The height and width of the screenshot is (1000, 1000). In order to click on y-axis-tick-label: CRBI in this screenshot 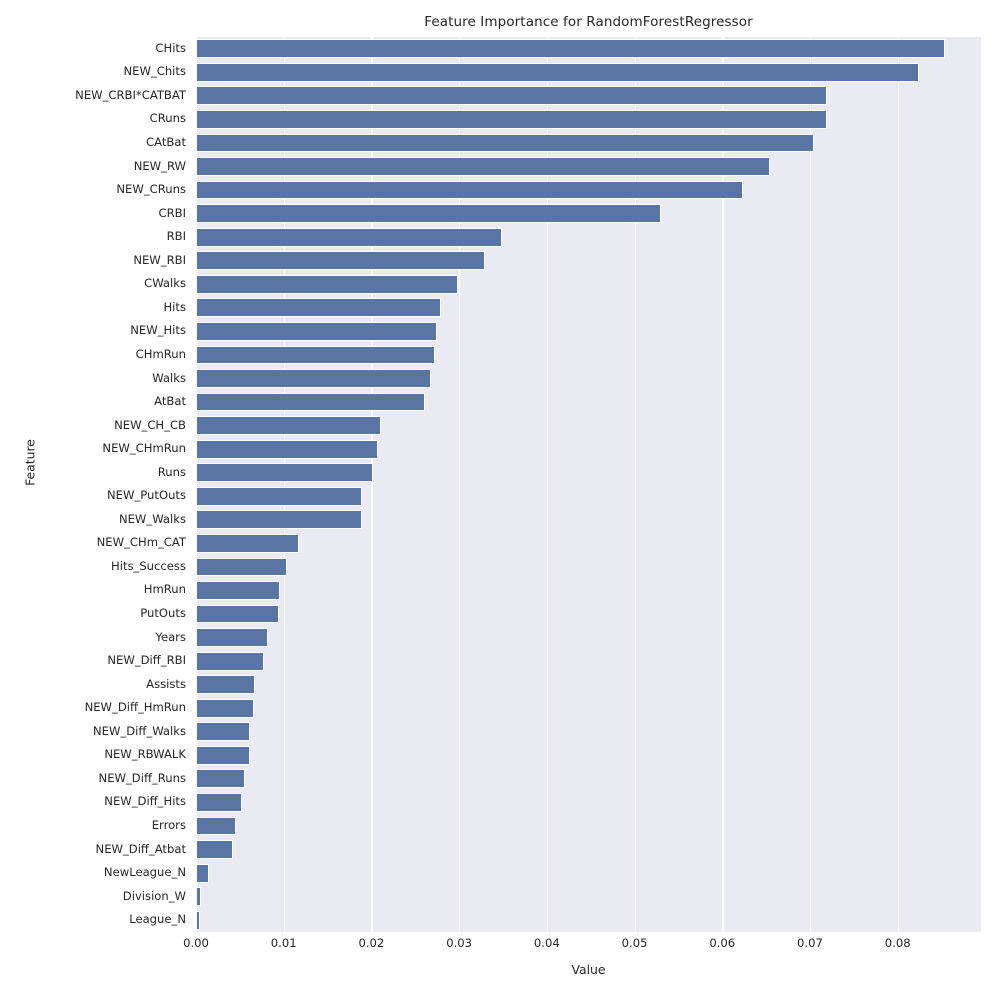, I will do `click(172, 212)`.